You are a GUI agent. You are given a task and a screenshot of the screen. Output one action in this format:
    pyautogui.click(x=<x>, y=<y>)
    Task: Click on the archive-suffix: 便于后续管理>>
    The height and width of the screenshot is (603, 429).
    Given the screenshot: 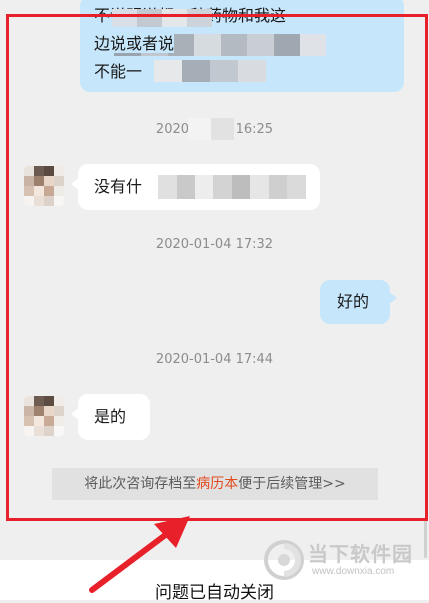 What is the action you would take?
    pyautogui.click(x=292, y=484)
    